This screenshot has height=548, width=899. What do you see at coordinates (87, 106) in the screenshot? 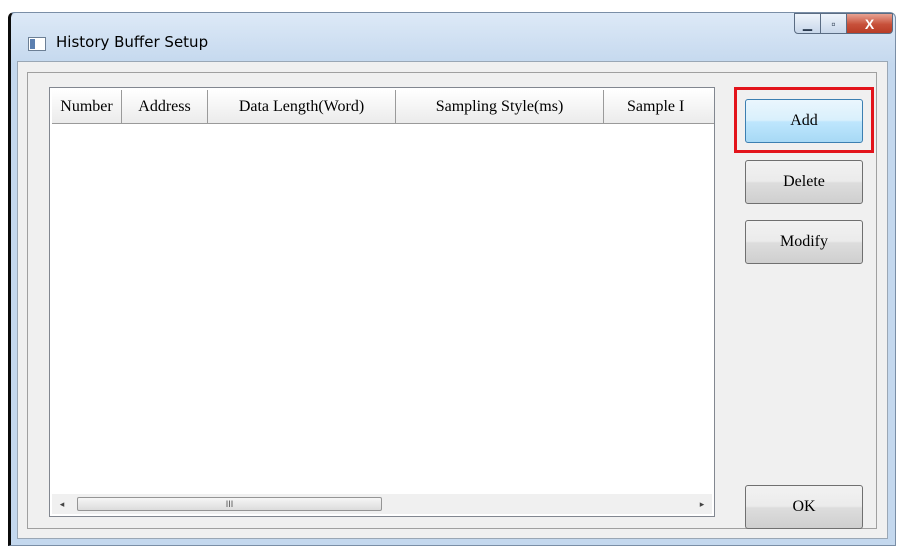
I see `column-header-number: Number` at bounding box center [87, 106].